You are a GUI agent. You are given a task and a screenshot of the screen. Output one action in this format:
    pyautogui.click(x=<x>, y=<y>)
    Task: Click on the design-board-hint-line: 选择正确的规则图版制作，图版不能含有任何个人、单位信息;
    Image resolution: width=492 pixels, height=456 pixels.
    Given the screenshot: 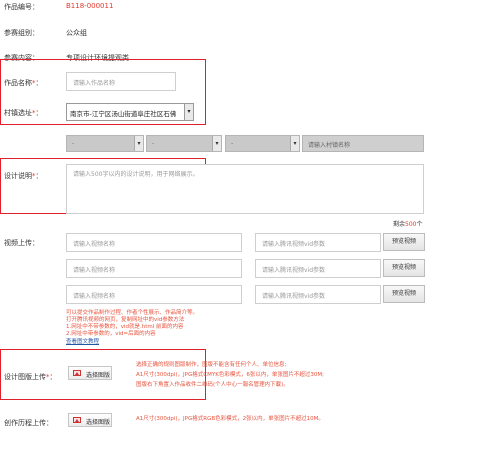 What is the action you would take?
    pyautogui.click(x=211, y=365)
    